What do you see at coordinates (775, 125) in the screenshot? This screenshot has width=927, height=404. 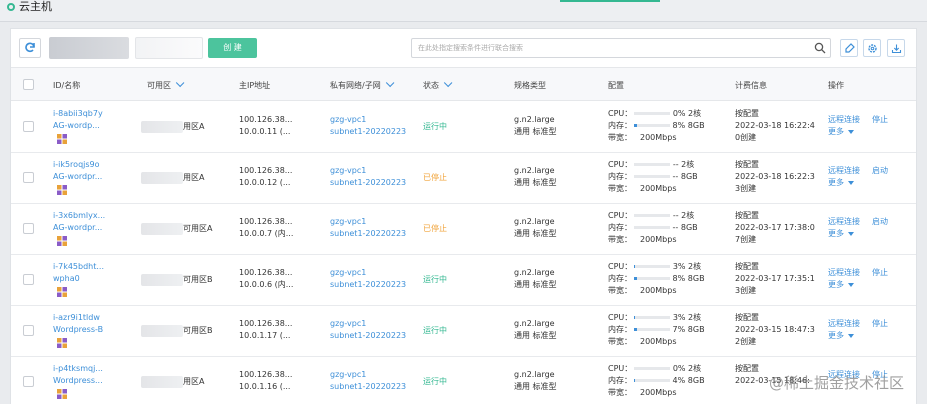 I see `billing-date: 2022-03-18 16:22:4` at bounding box center [775, 125].